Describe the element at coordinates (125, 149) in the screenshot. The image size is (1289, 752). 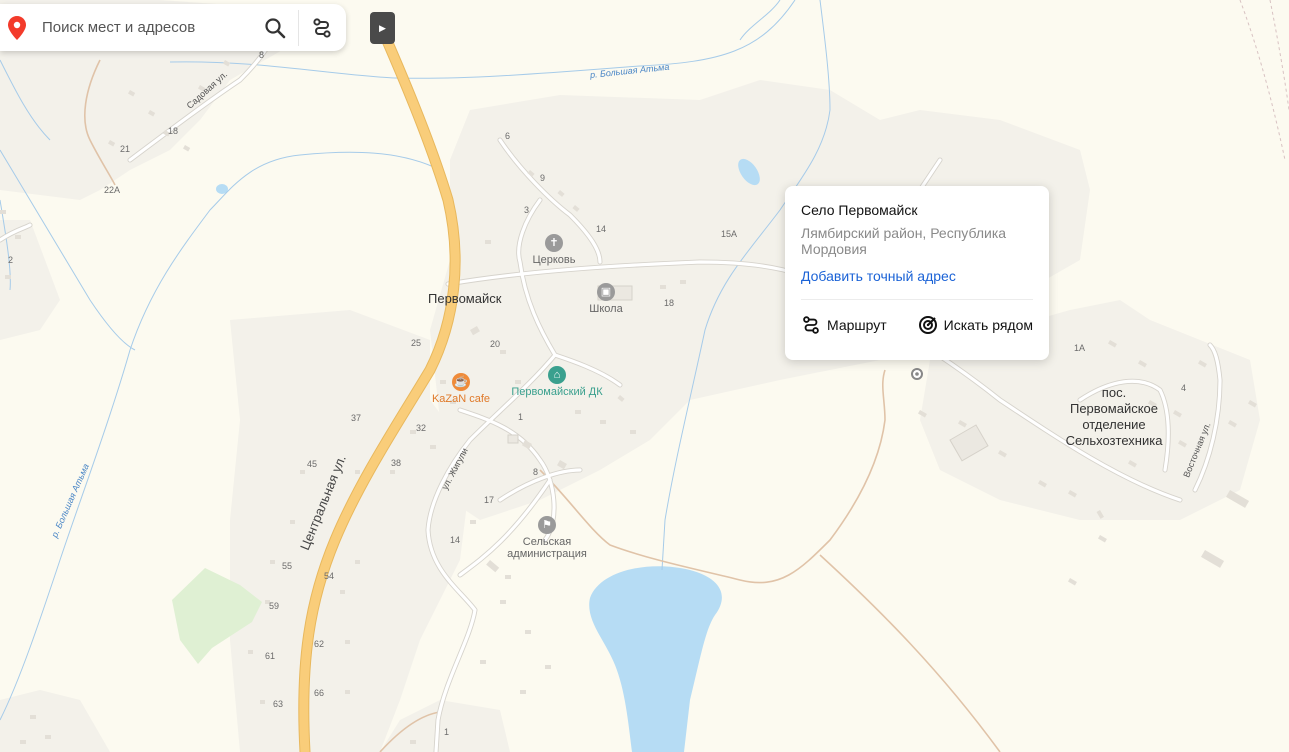
I see `house-number: 21` at that location.